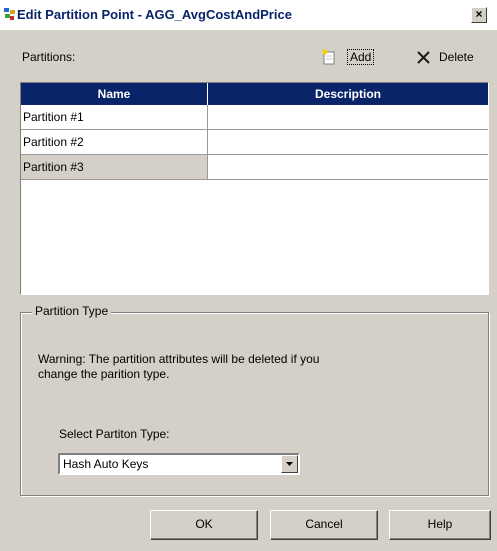  What do you see at coordinates (114, 94) in the screenshot?
I see `column-header-name: Name` at bounding box center [114, 94].